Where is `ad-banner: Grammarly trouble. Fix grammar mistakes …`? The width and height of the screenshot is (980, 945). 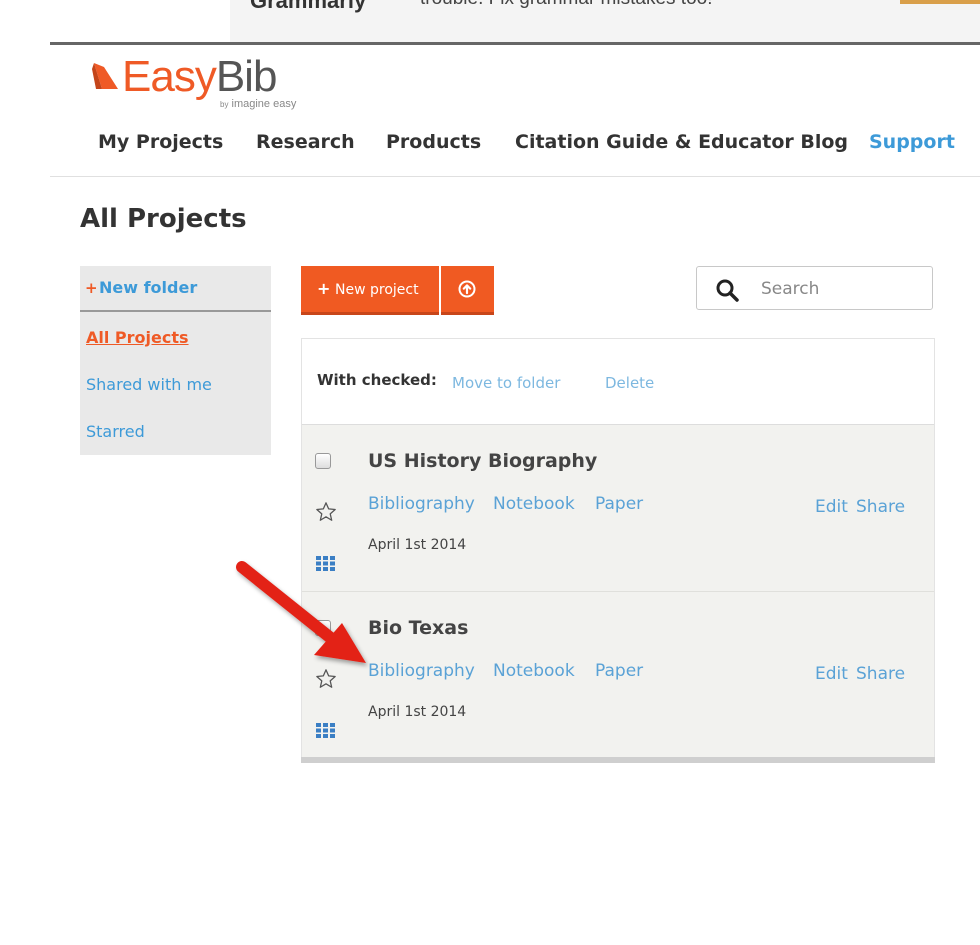 ad-banner: Grammarly trouble. Fix grammar mistakes … is located at coordinates (605, 21).